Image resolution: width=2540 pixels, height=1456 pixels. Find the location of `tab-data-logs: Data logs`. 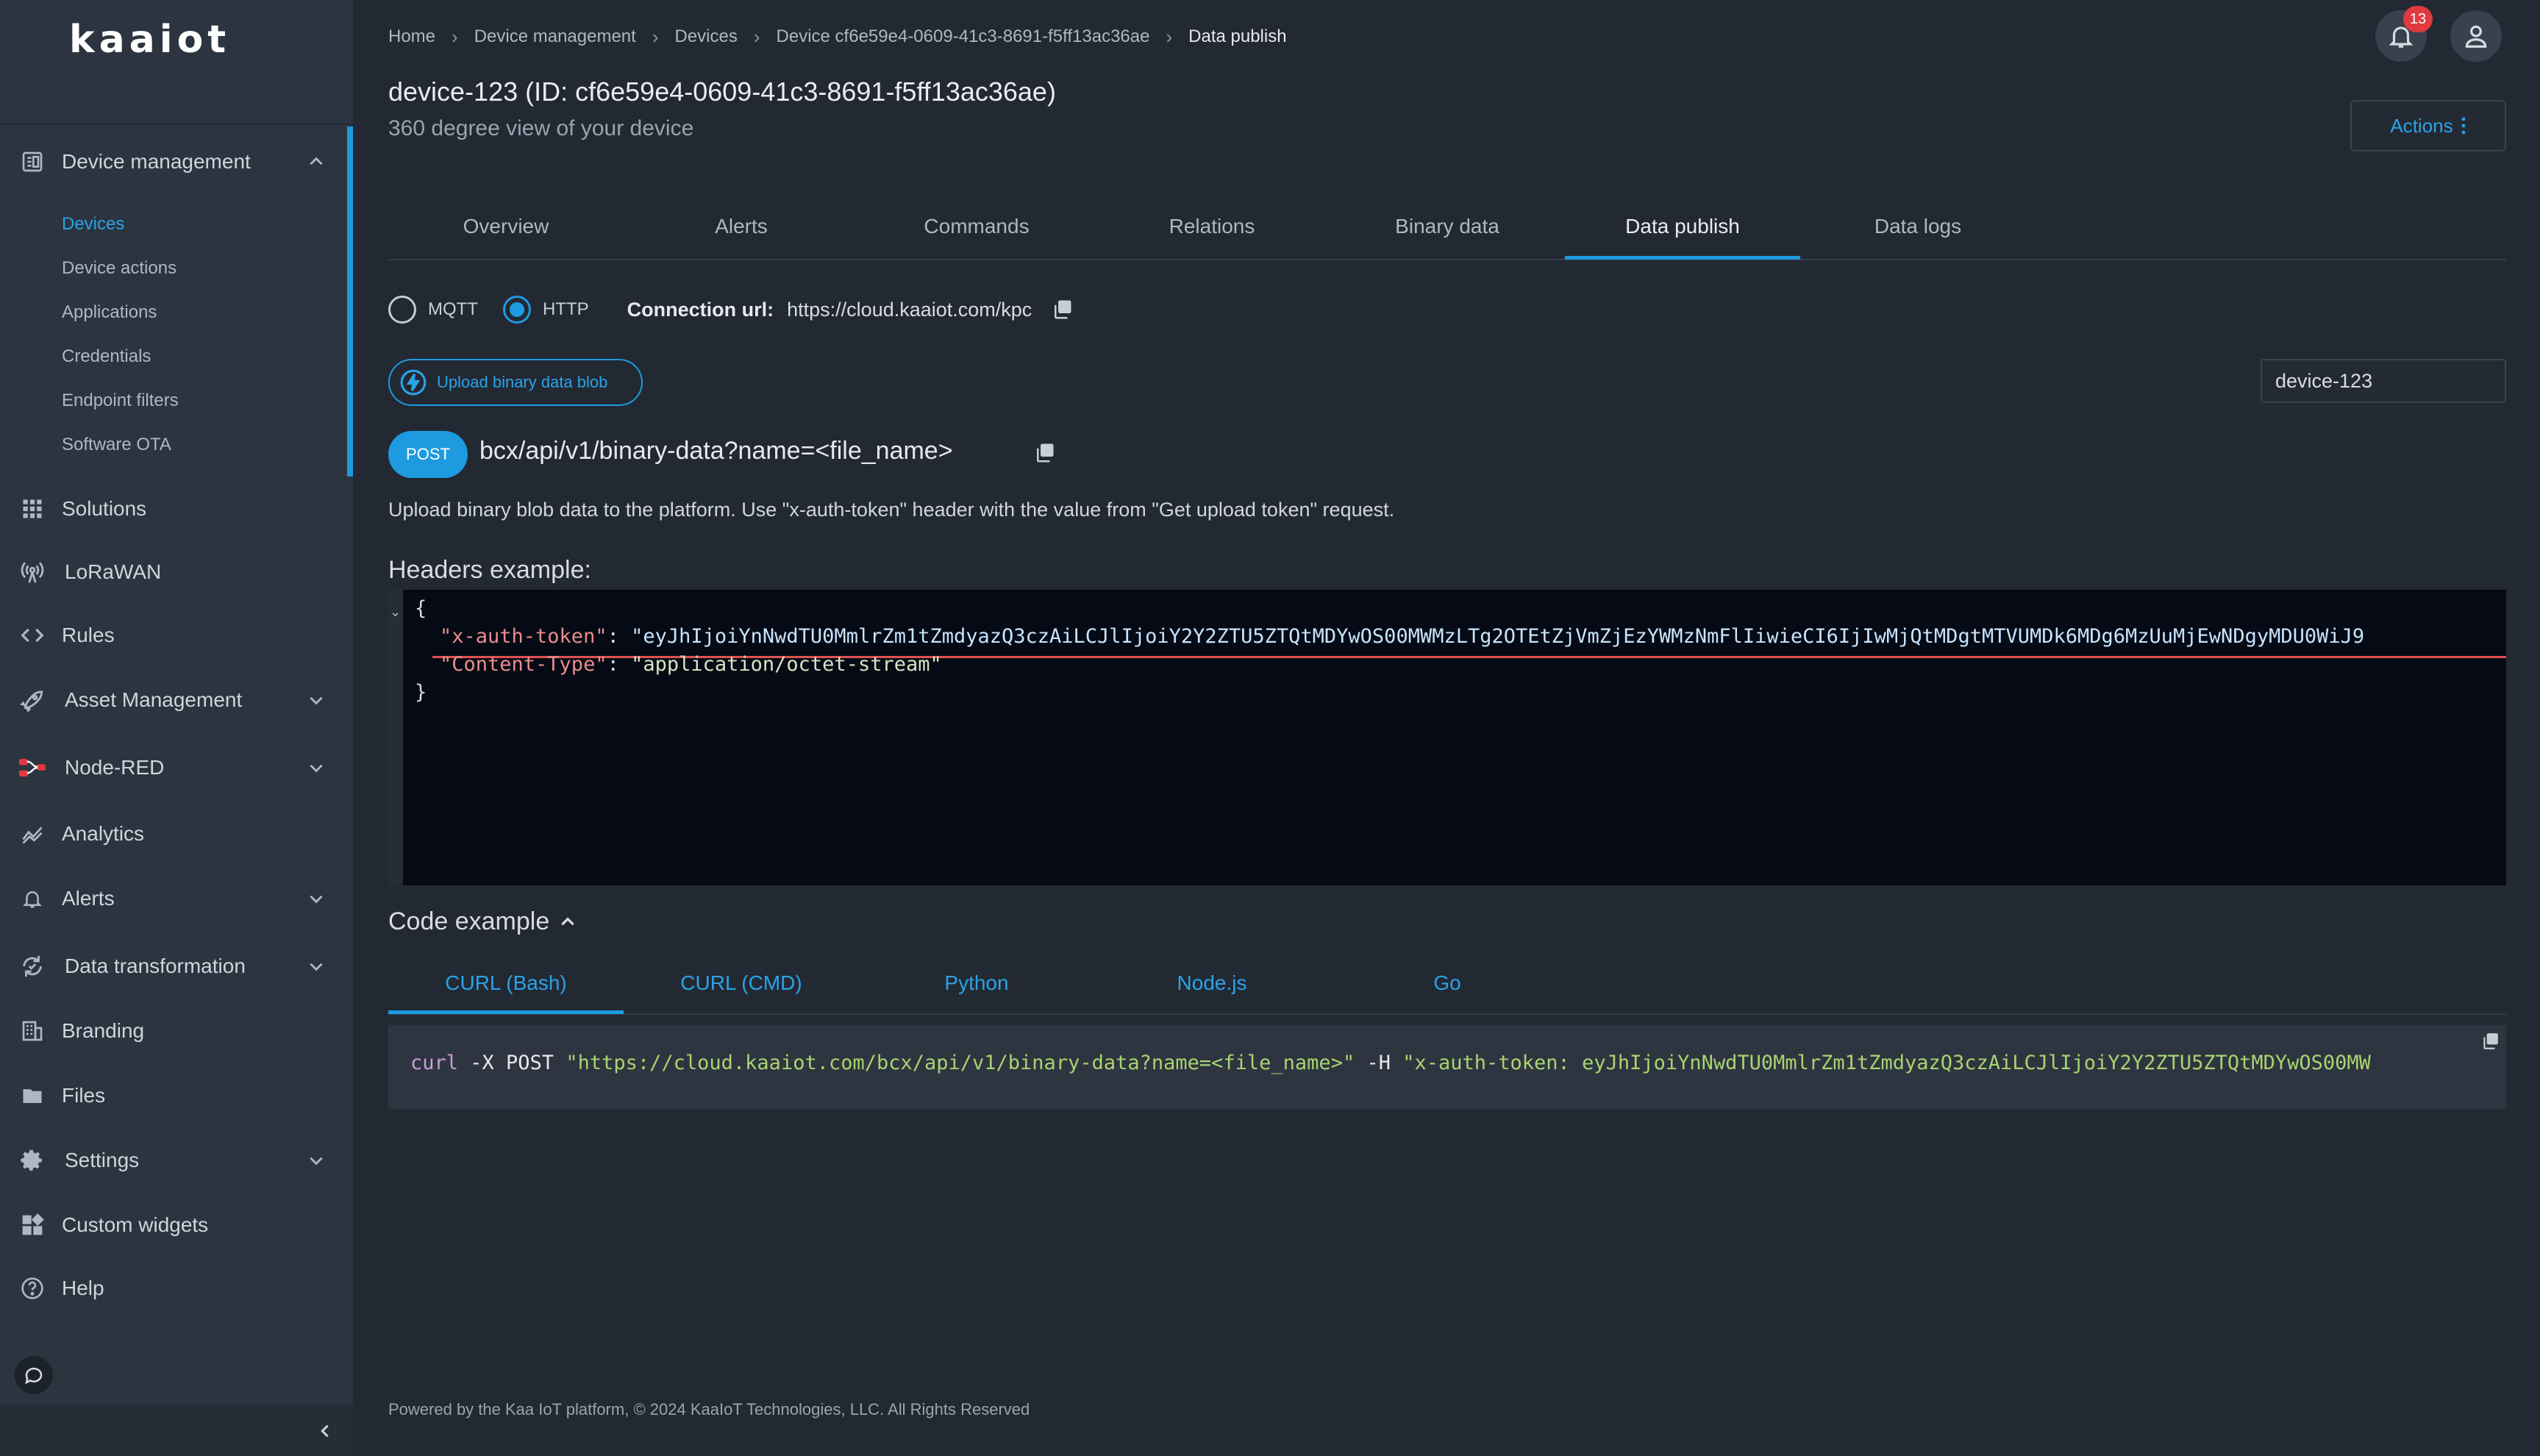

tab-data-logs: Data logs is located at coordinates (1918, 226).